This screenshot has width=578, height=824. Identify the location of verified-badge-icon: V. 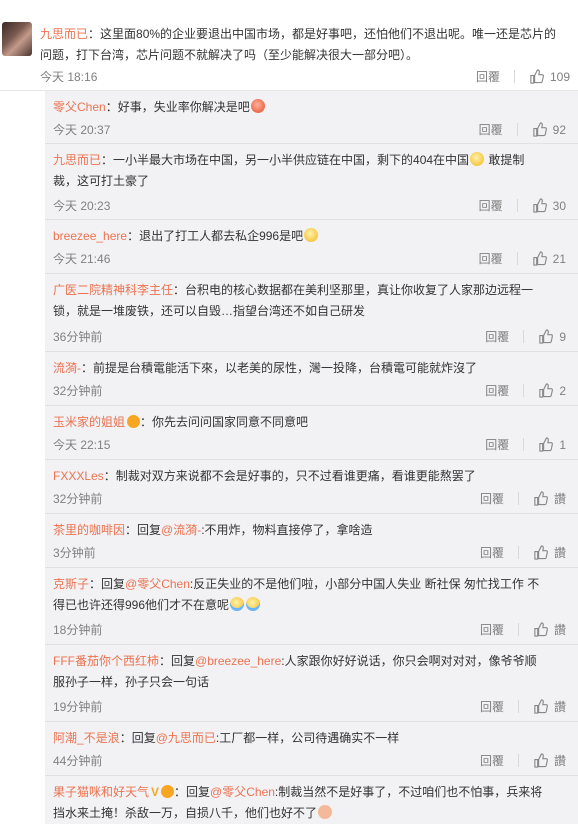
(155, 792).